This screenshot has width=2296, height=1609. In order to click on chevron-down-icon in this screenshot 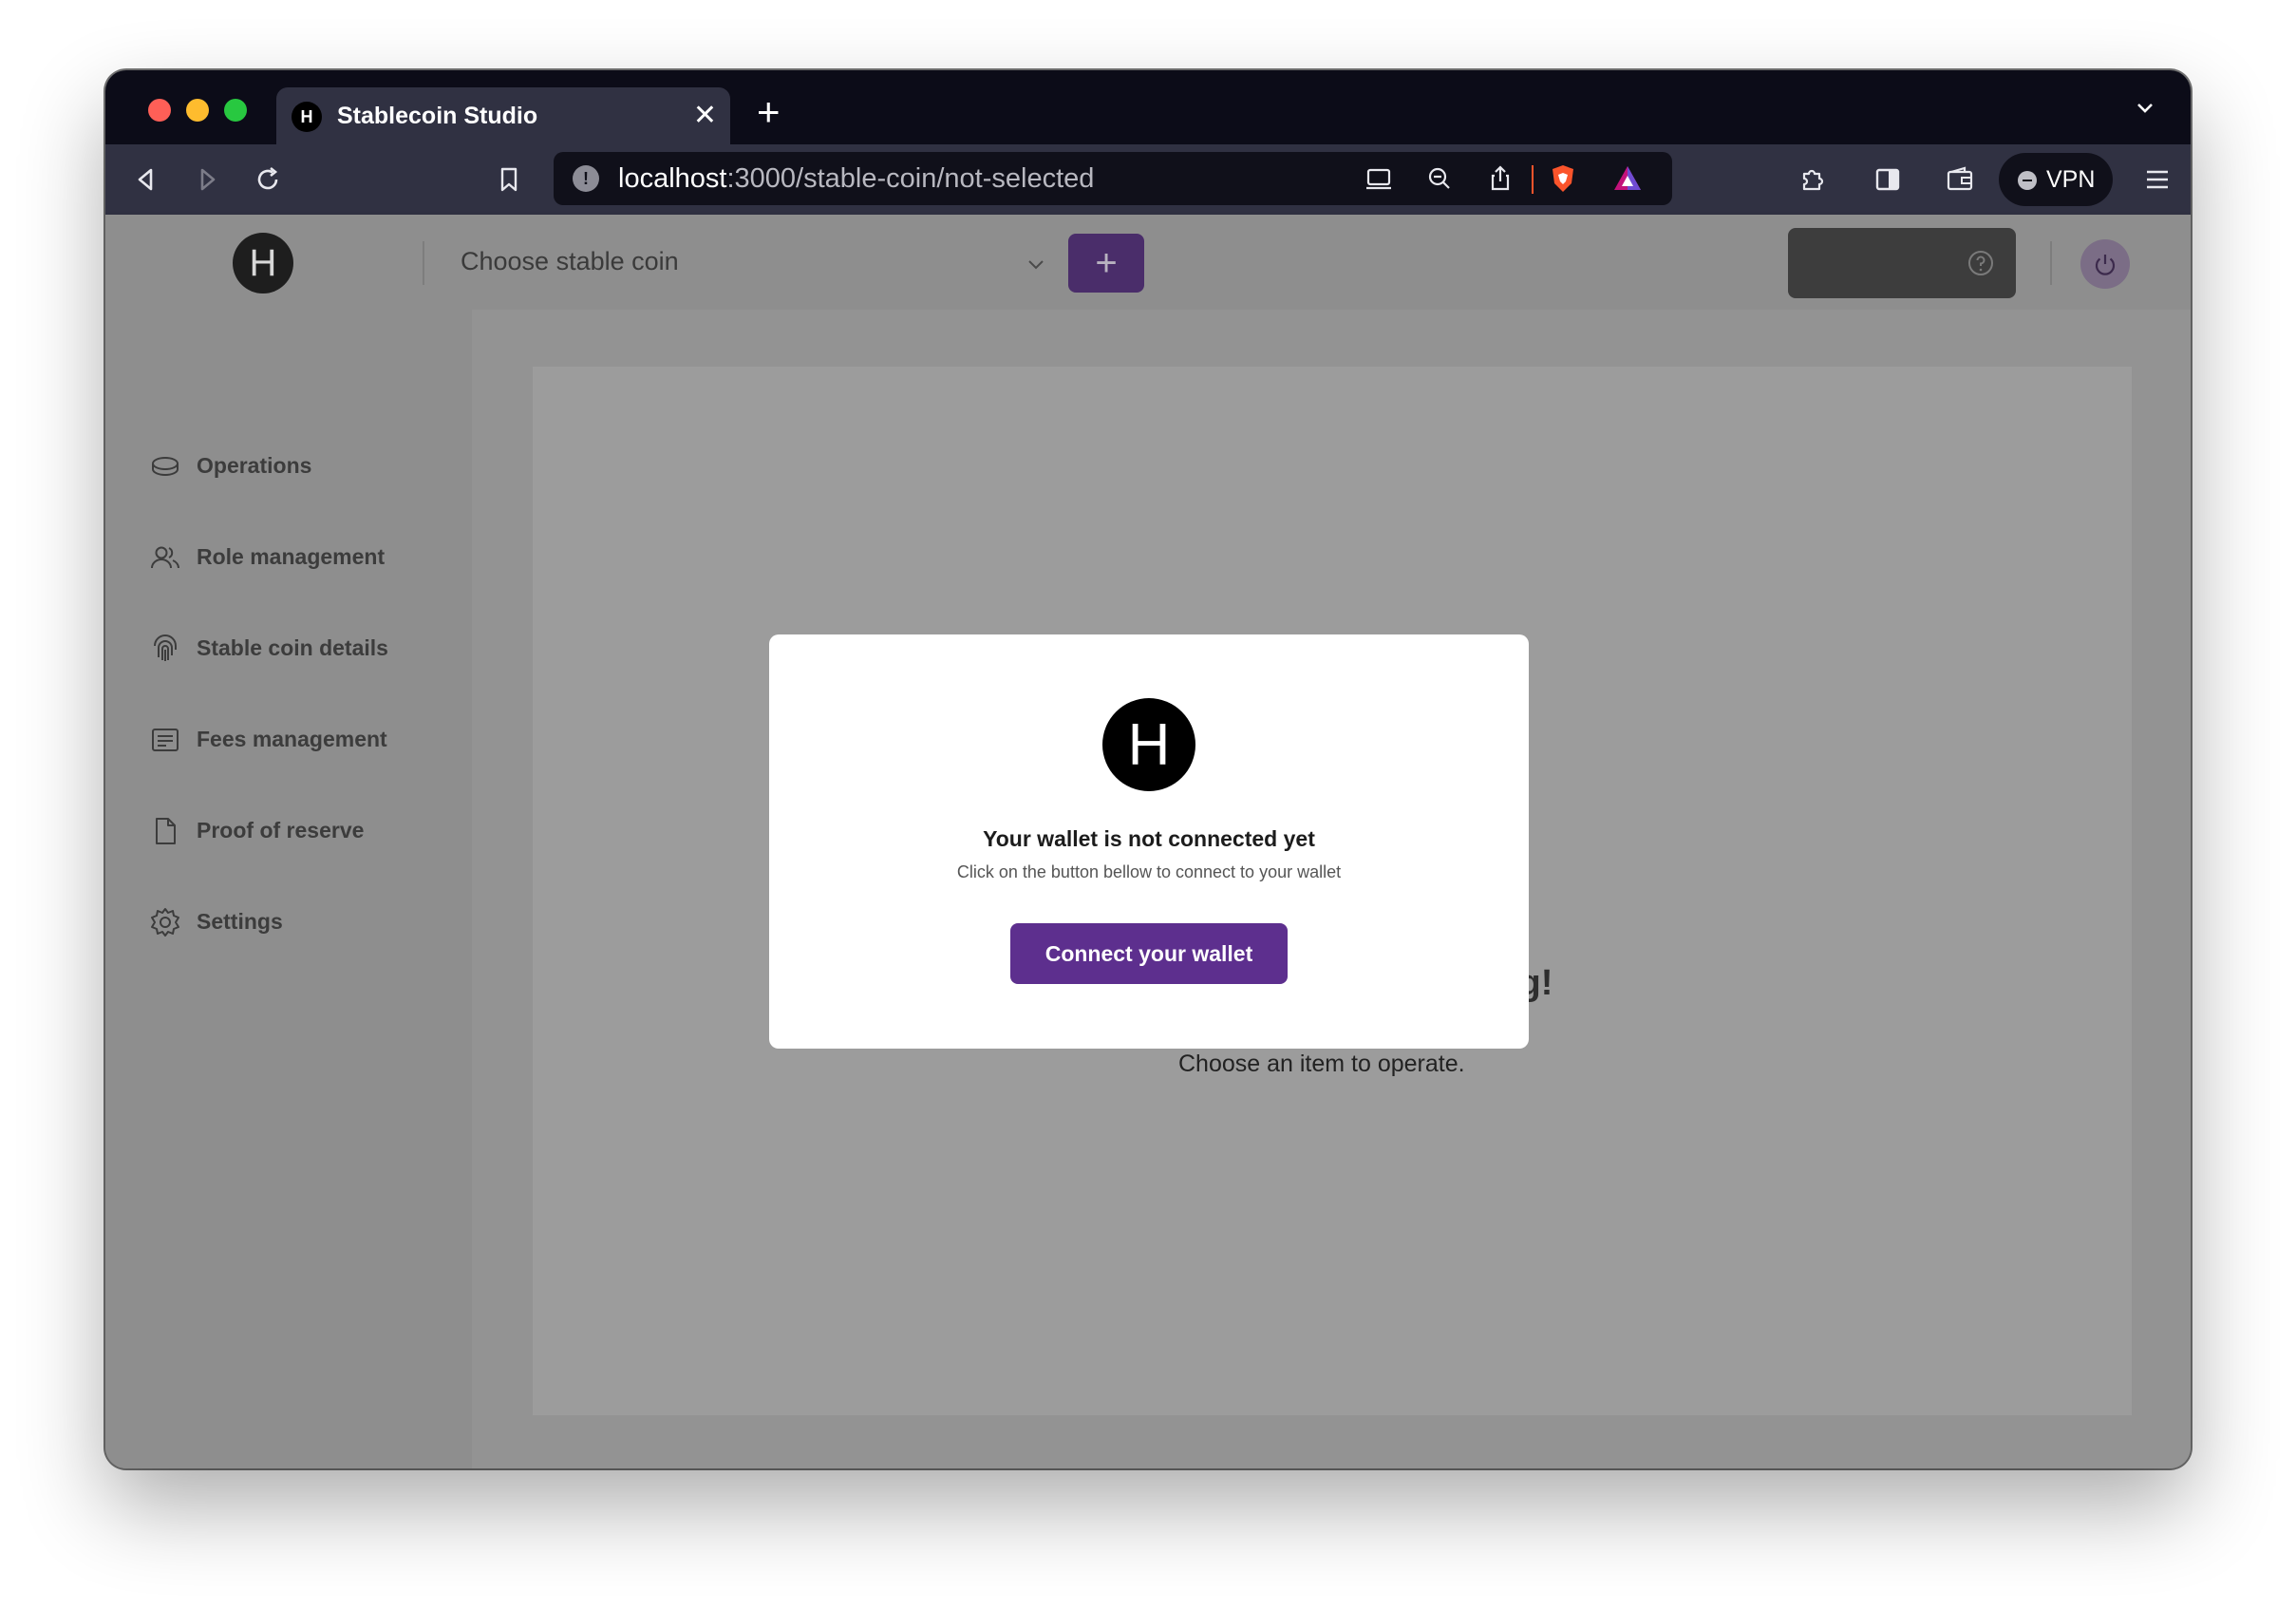, I will do `click(1036, 265)`.